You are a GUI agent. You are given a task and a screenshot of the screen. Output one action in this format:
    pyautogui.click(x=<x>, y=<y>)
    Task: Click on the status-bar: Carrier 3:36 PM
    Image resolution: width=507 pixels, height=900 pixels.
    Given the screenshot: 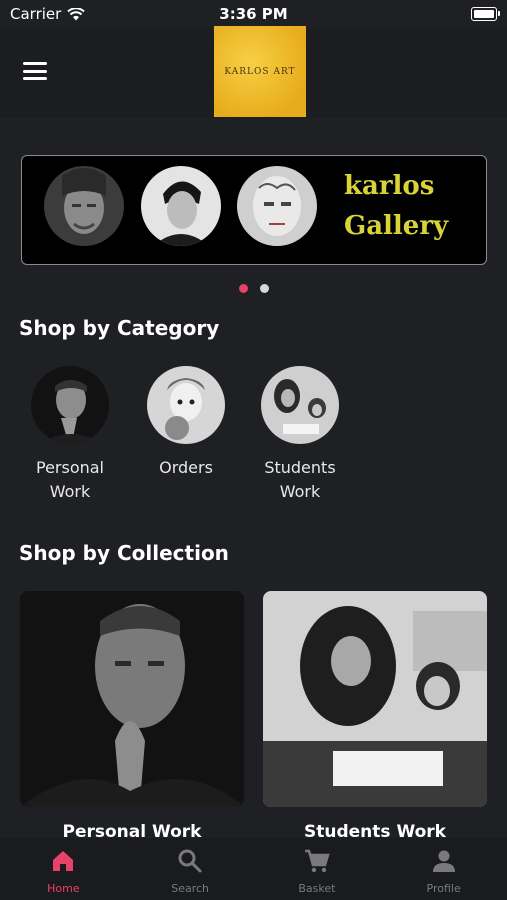 What is the action you would take?
    pyautogui.click(x=253, y=14)
    